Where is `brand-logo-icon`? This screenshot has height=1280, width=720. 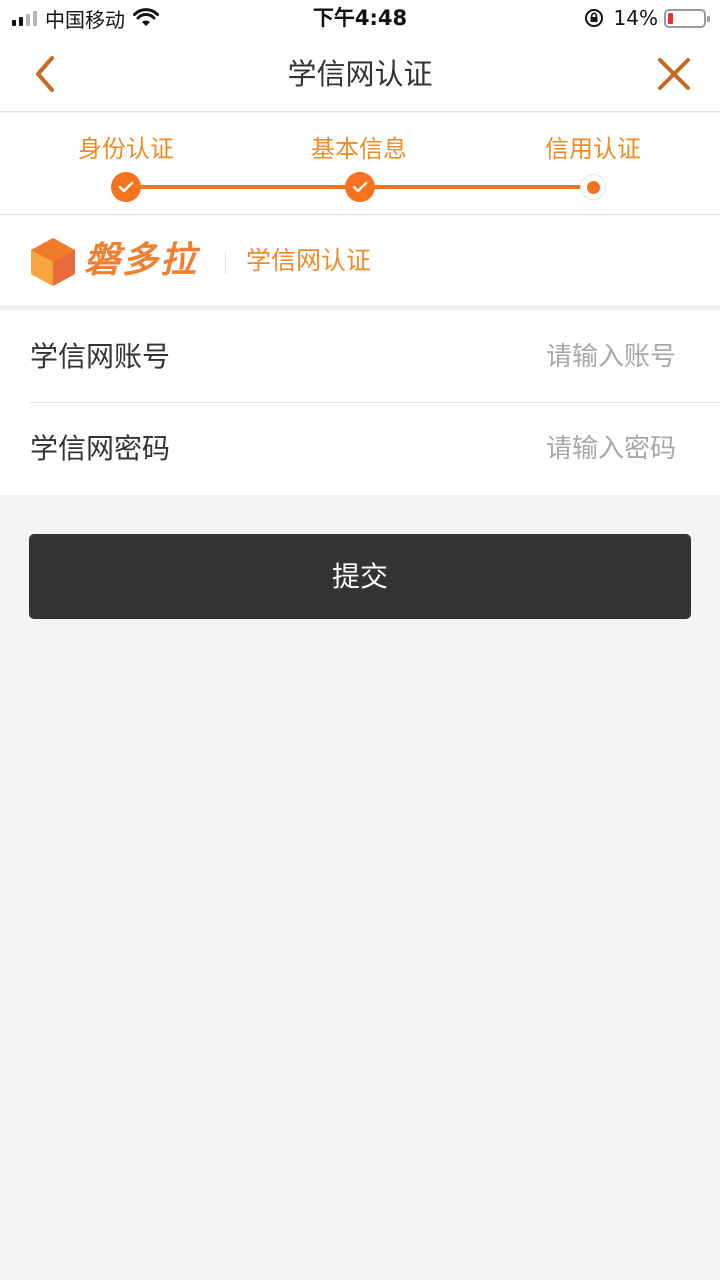
brand-logo-icon is located at coordinates (53, 262).